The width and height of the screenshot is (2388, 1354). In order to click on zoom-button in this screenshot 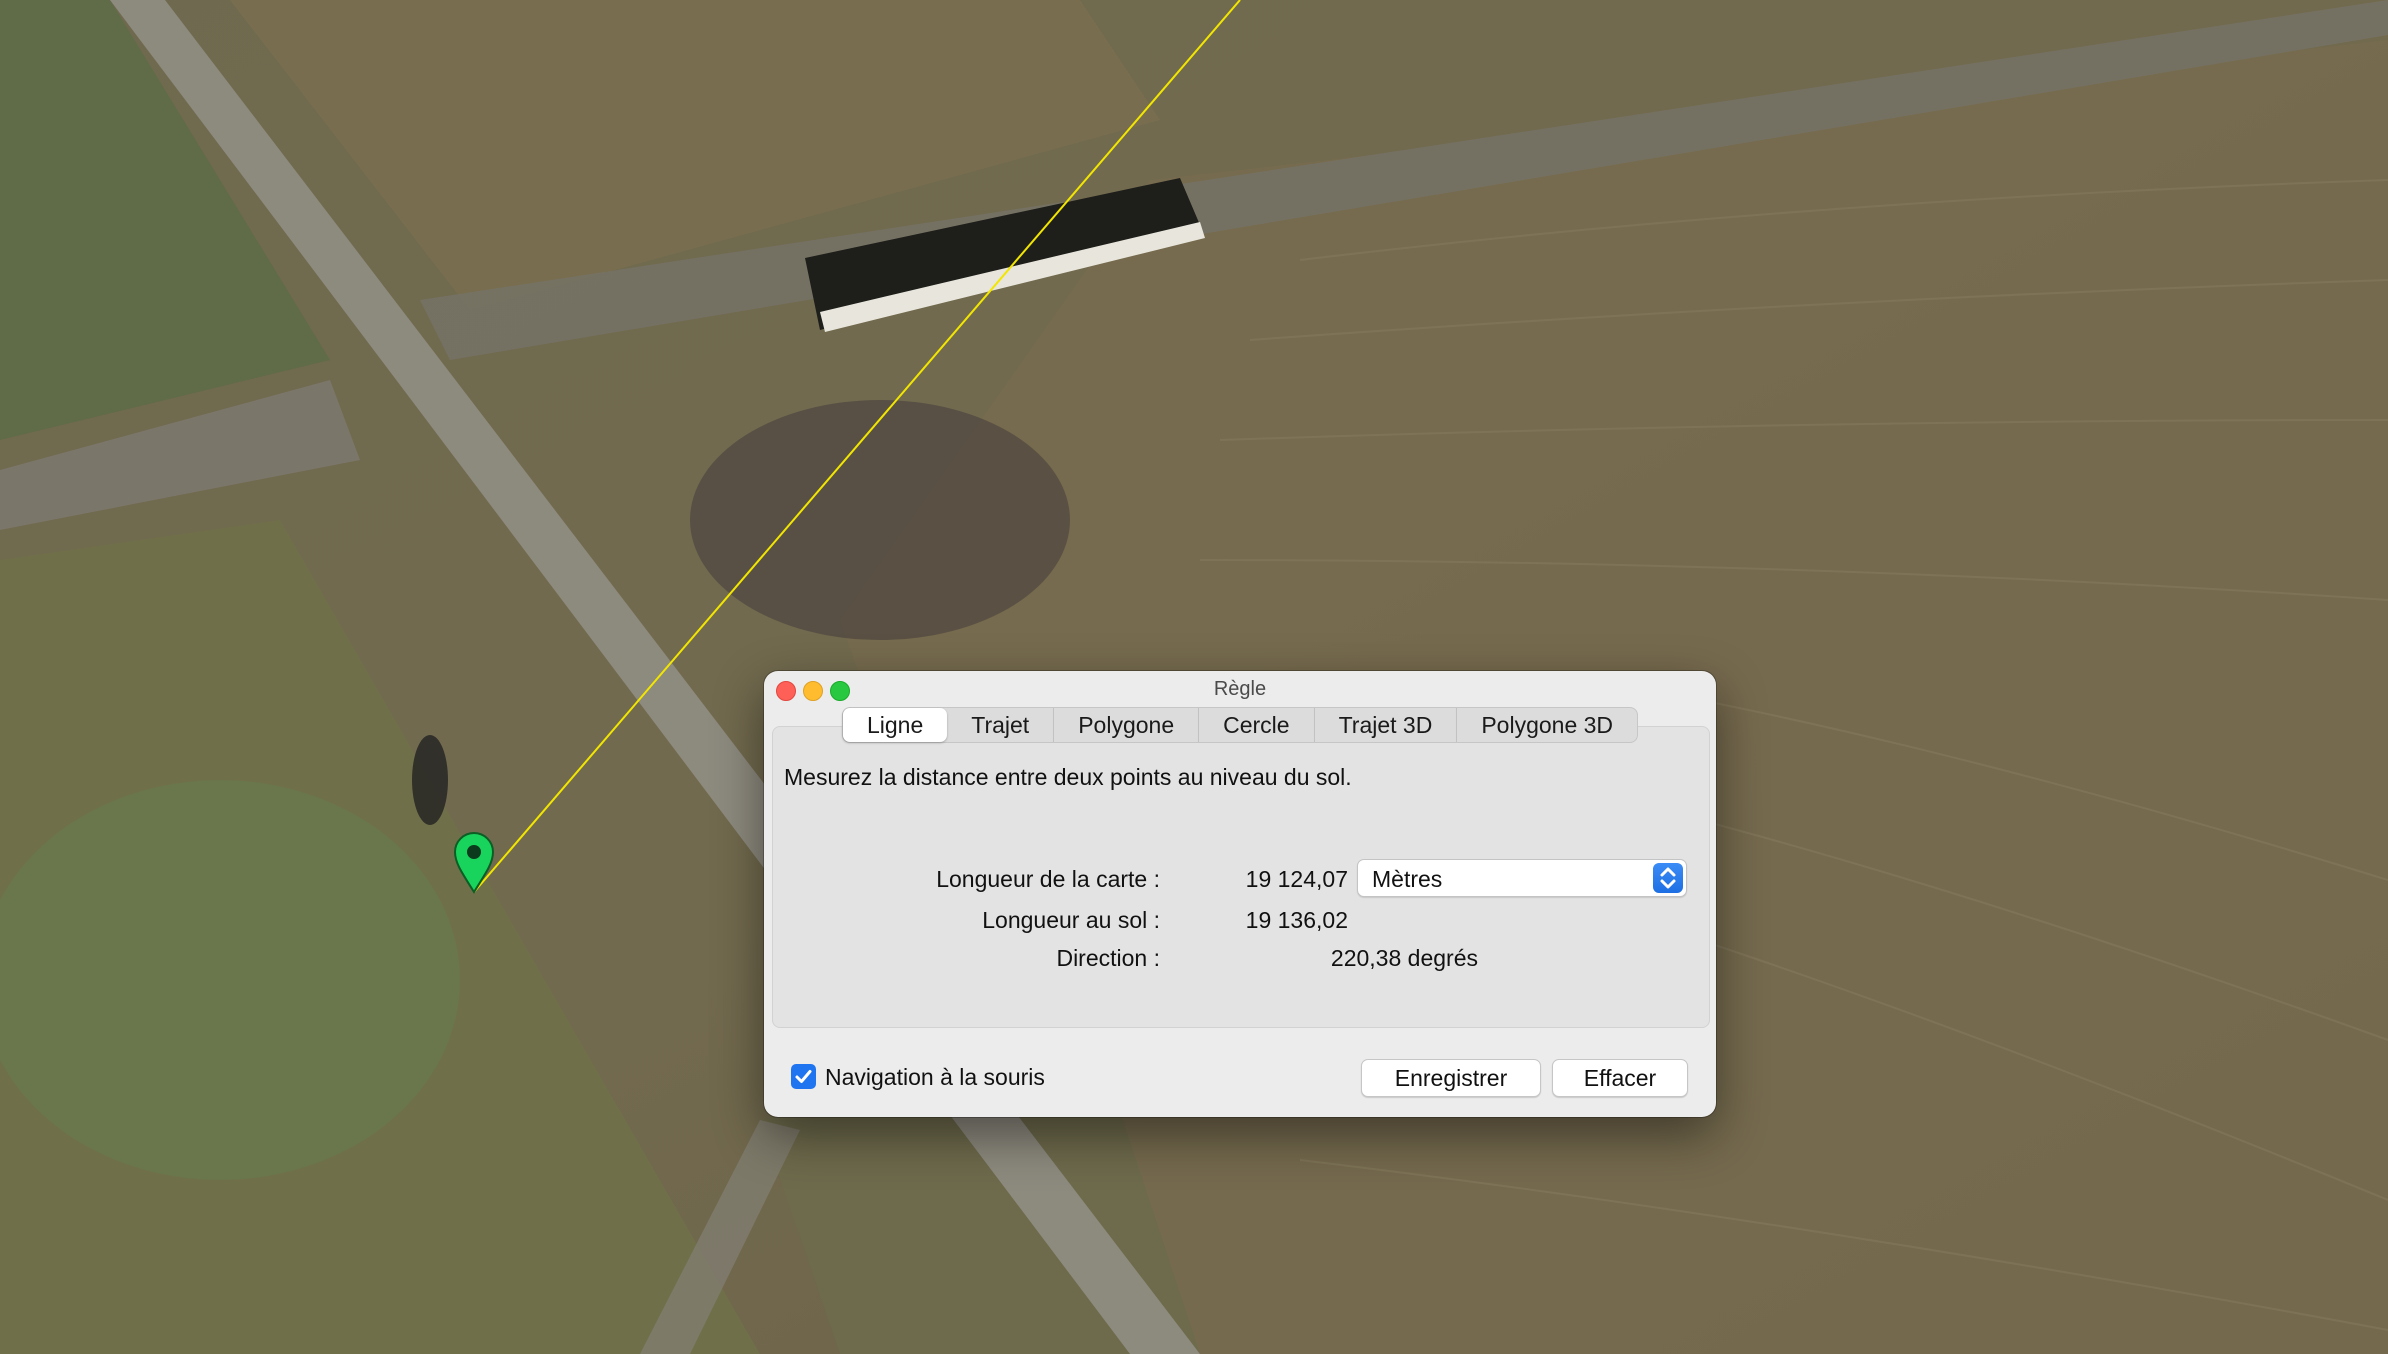, I will do `click(840, 691)`.